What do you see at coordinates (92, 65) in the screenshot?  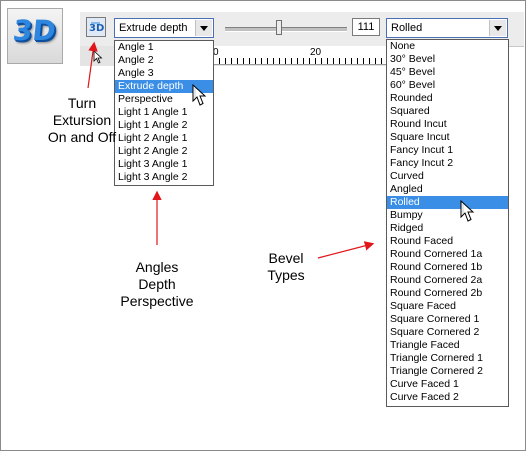 I see `toggle-annotation-arrow` at bounding box center [92, 65].